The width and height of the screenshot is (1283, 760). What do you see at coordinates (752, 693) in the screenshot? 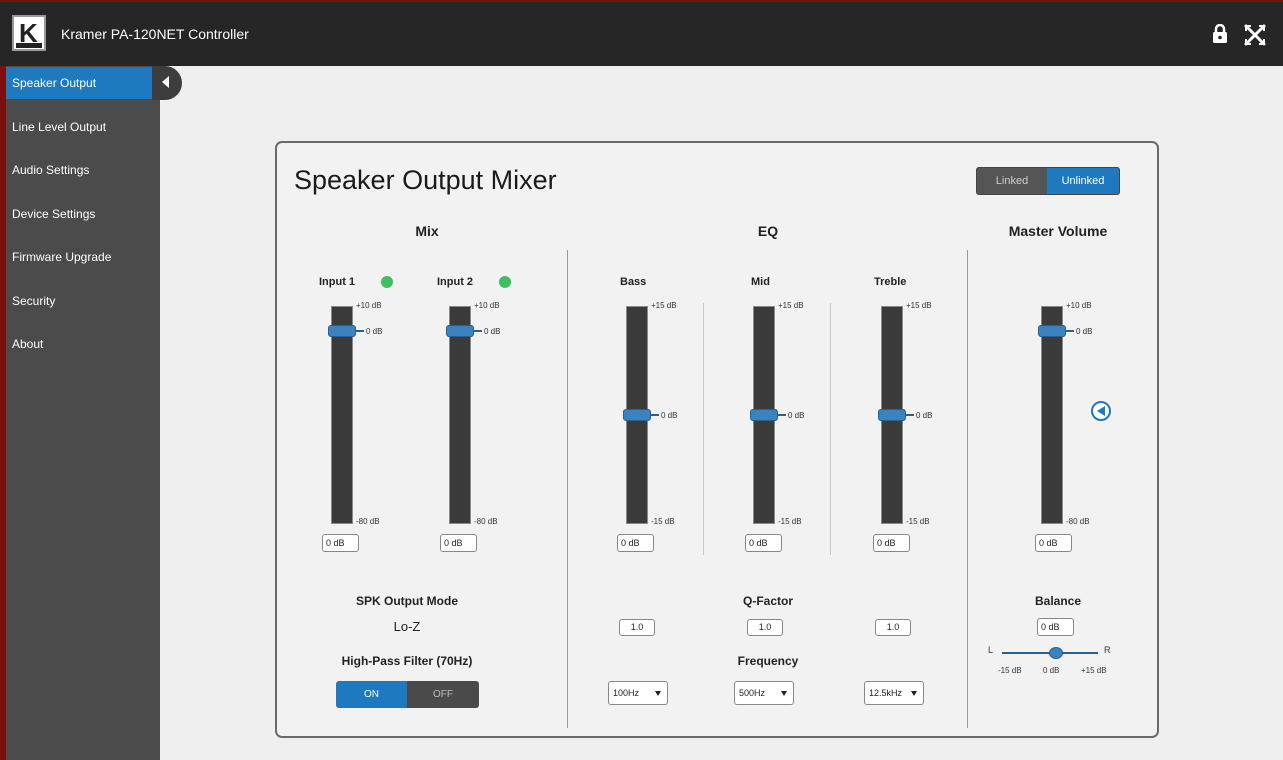
I see `mid-frequency-value: 500Hz` at bounding box center [752, 693].